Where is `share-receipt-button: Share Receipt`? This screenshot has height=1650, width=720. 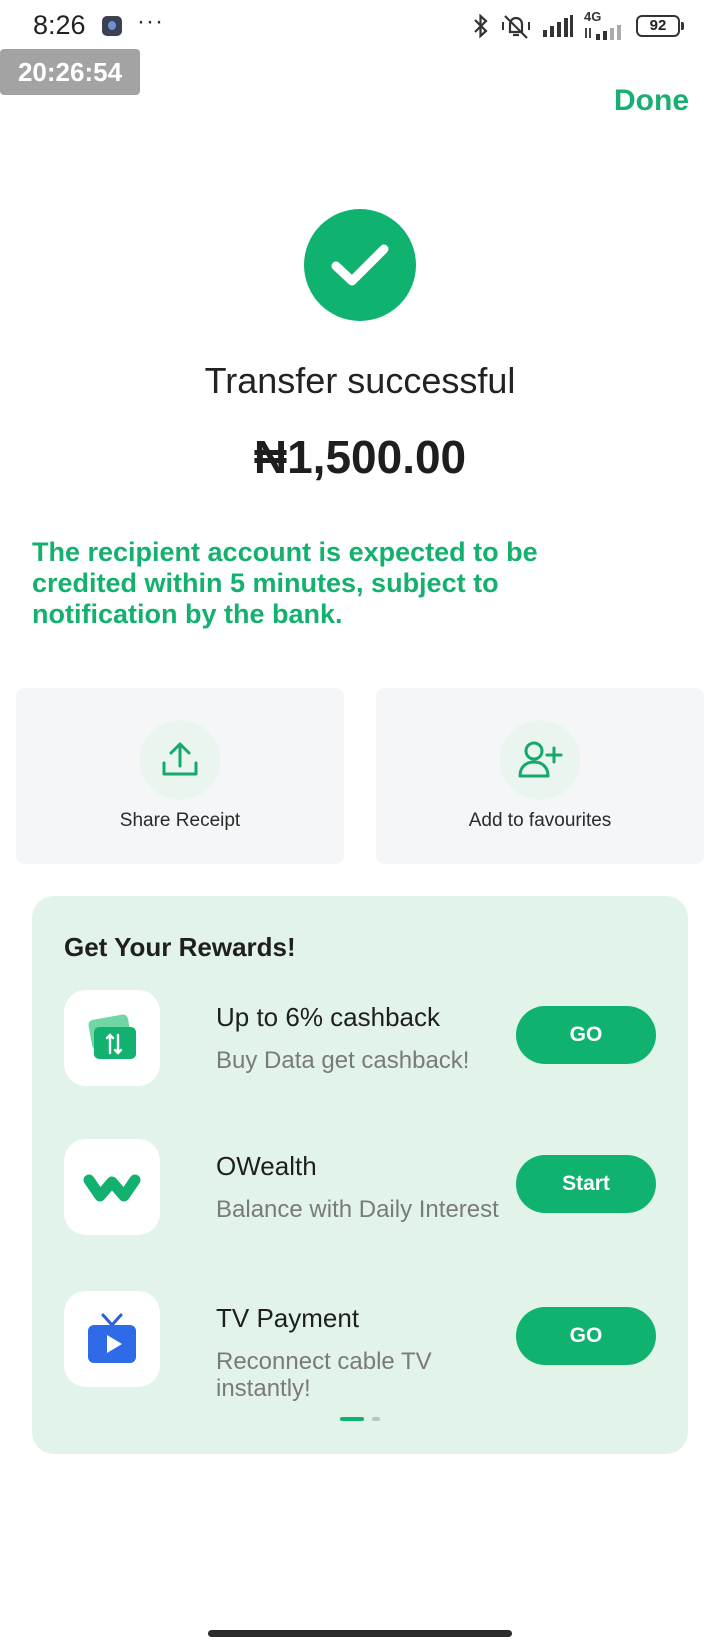 share-receipt-button: Share Receipt is located at coordinates (180, 776).